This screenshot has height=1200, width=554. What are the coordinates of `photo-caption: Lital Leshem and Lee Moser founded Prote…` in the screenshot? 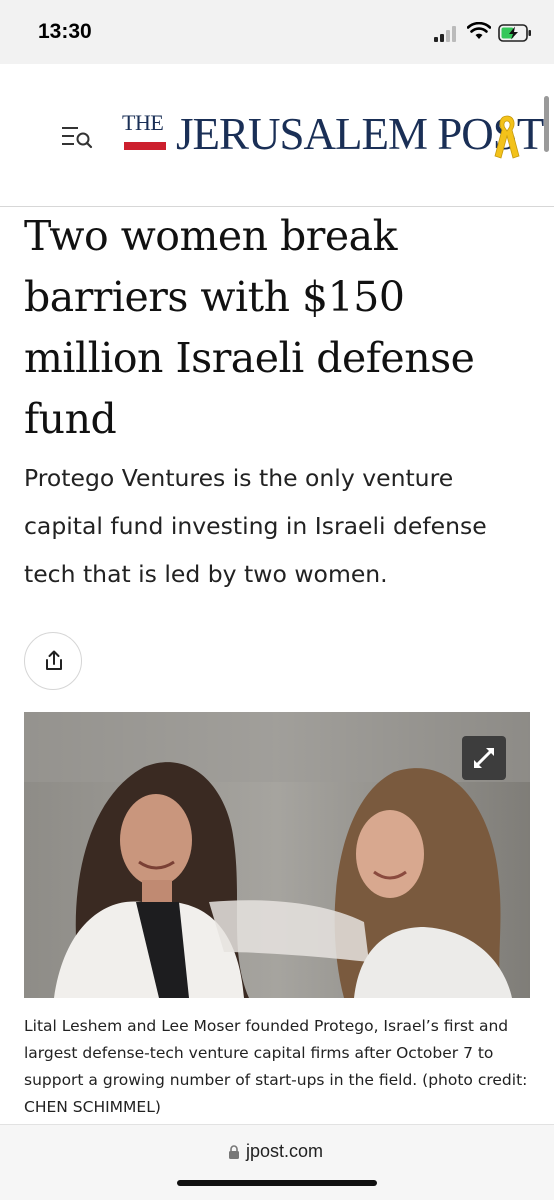 It's located at (276, 1066).